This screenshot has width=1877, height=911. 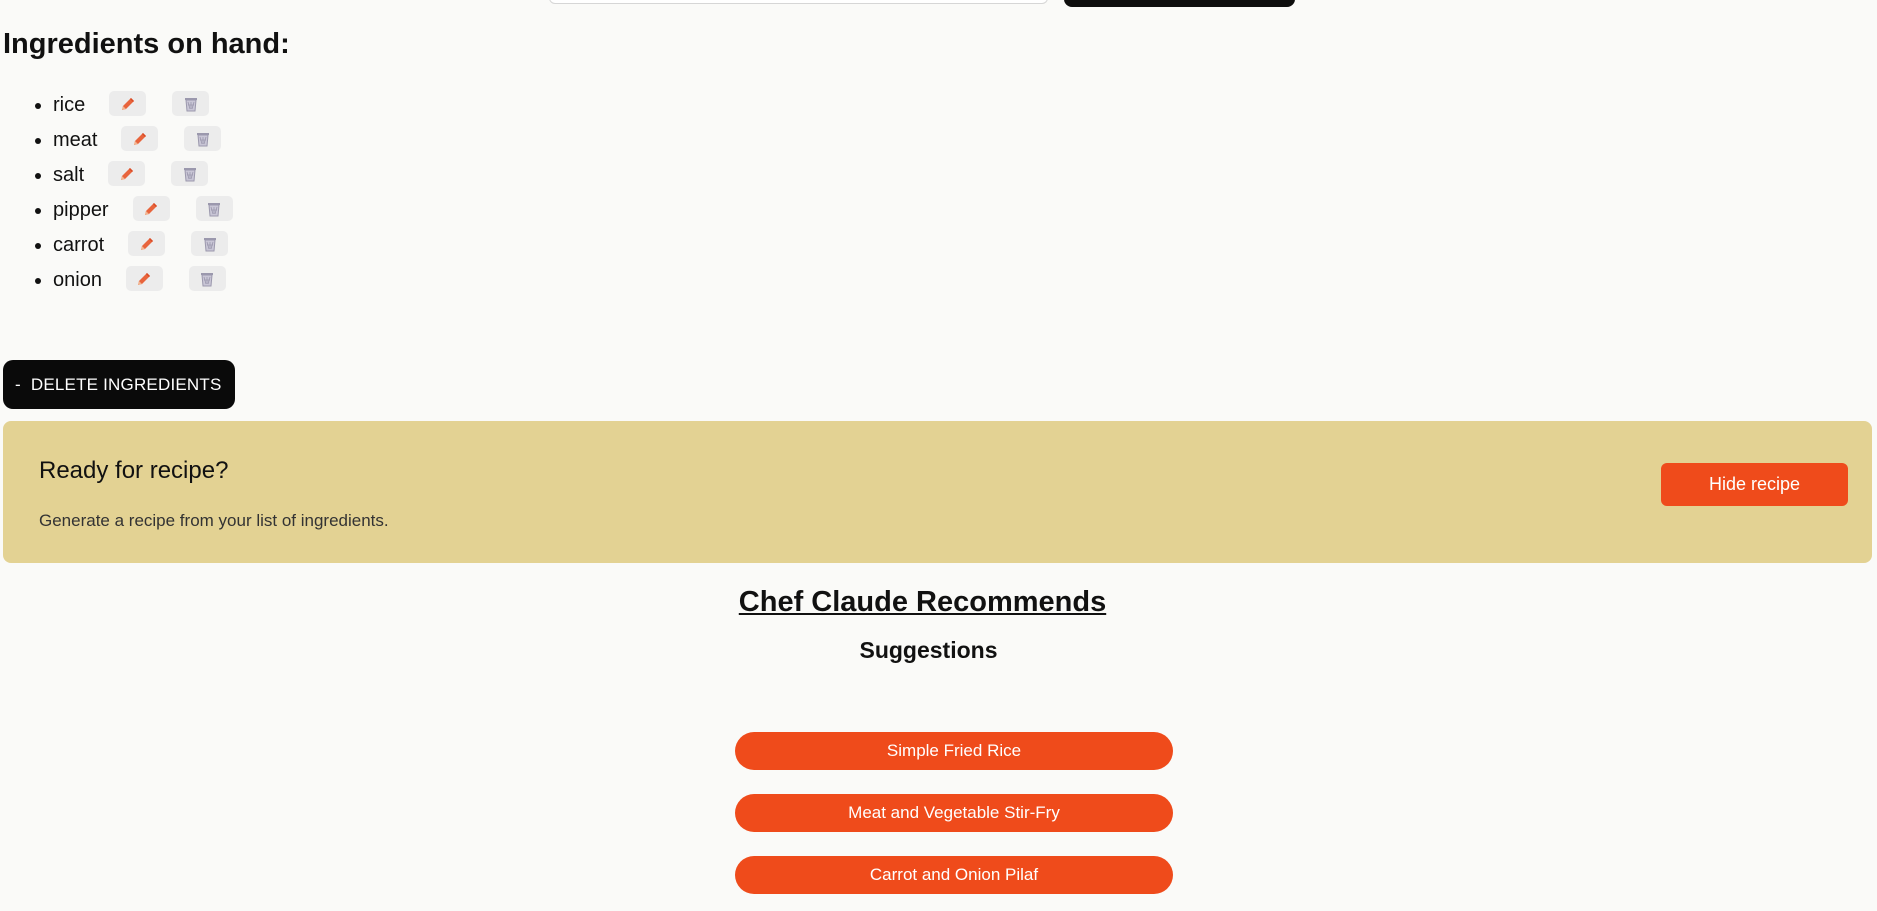 I want to click on list-item: rice, so click(x=143, y=105).